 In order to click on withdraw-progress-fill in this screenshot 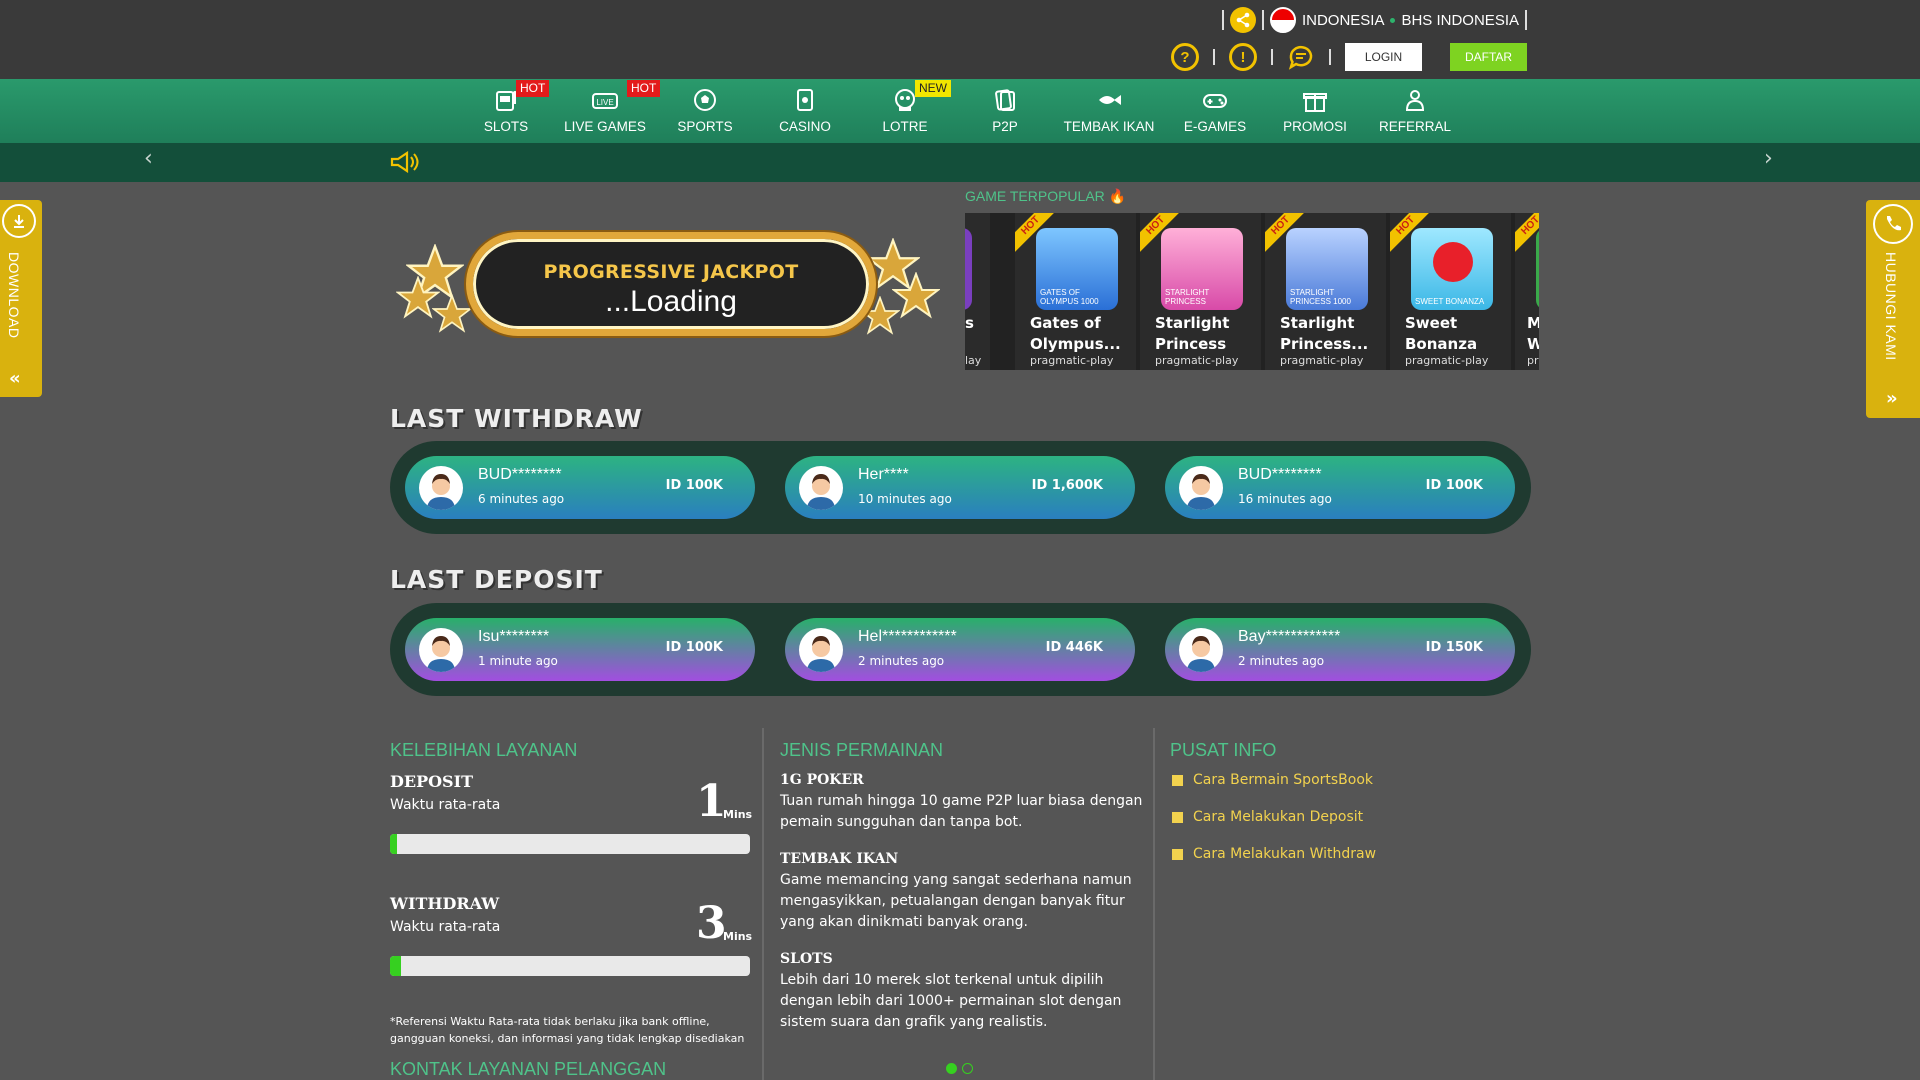, I will do `click(395, 966)`.